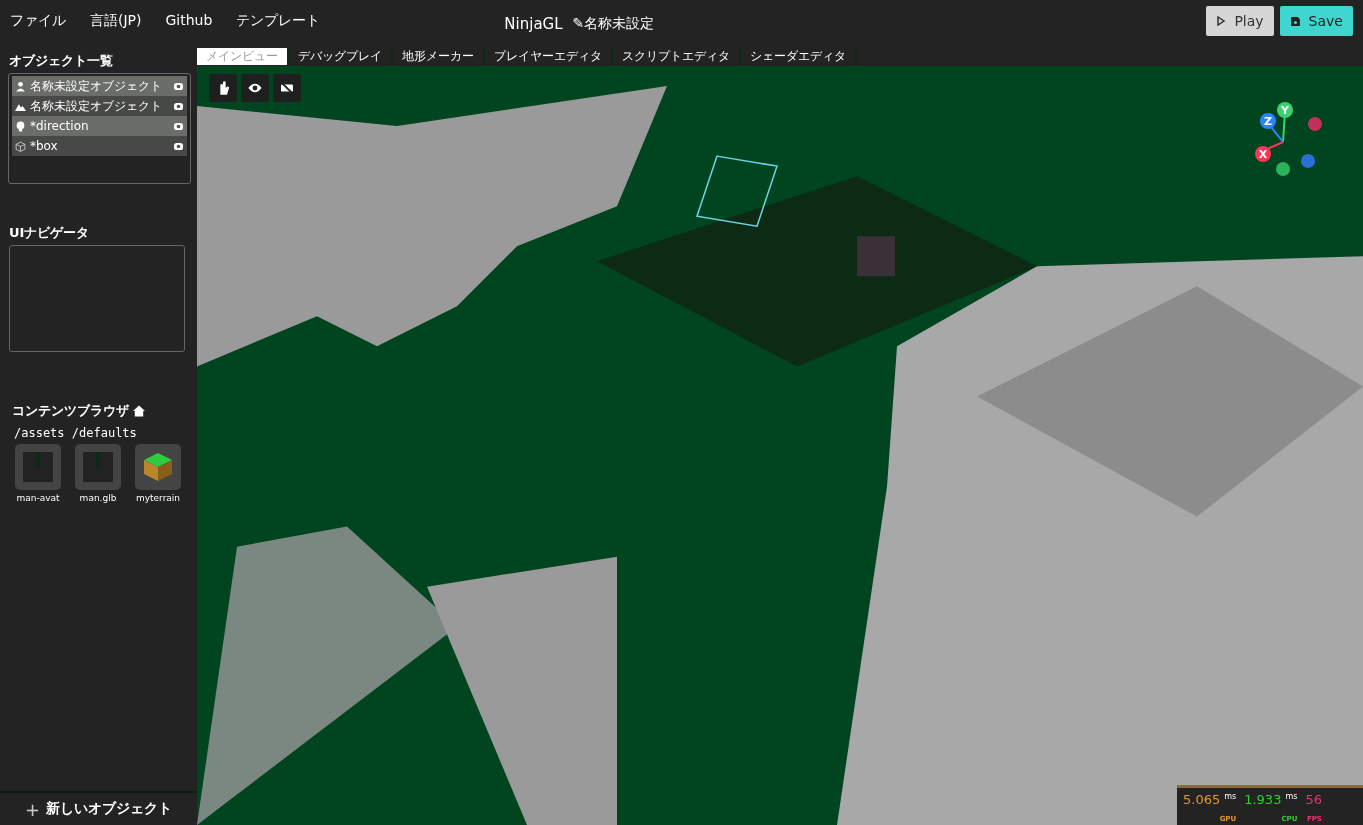  Describe the element at coordinates (223, 88) in the screenshot. I see `hand-gear-tool-button` at that location.